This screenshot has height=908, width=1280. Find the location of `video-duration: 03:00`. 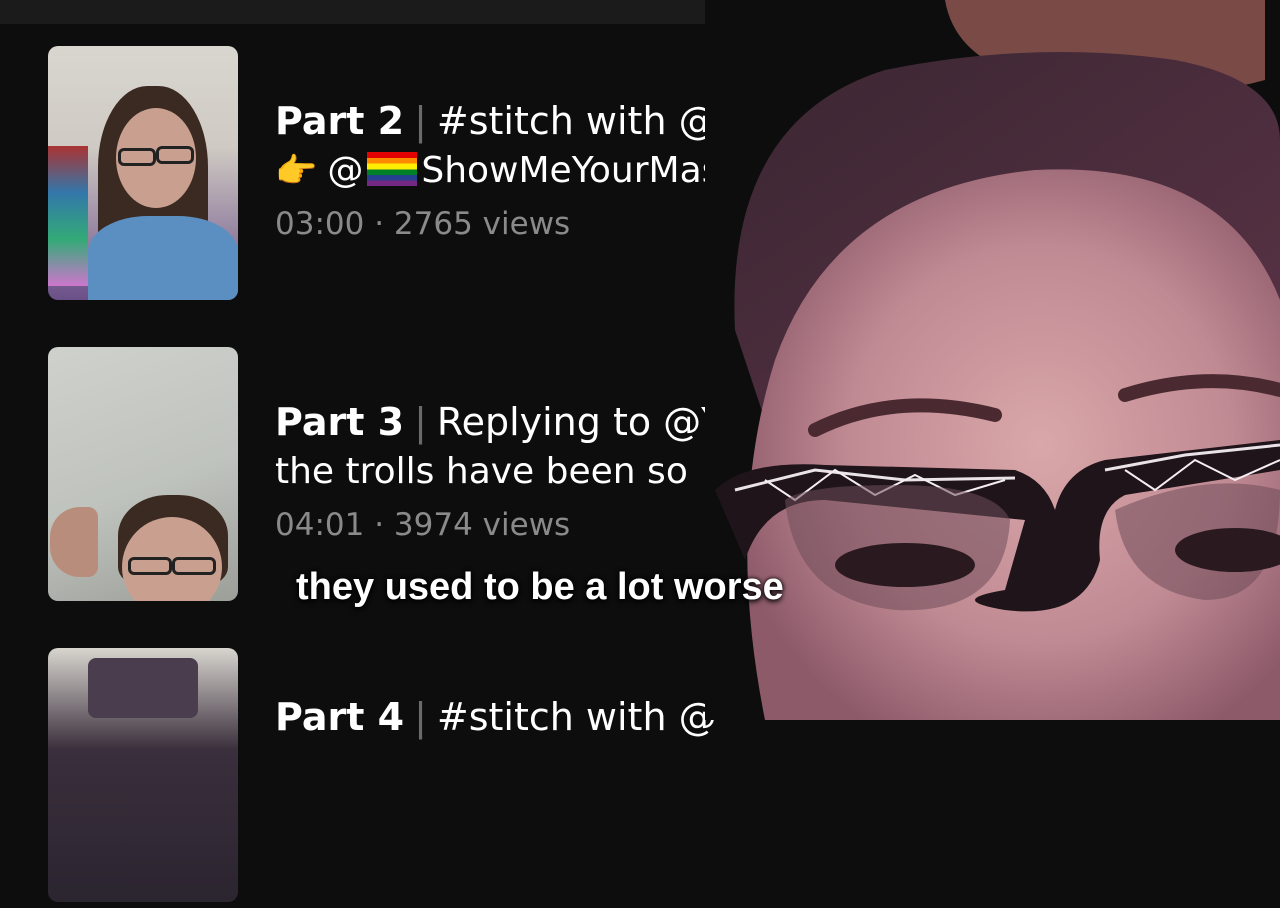

video-duration: 03:00 is located at coordinates (320, 224).